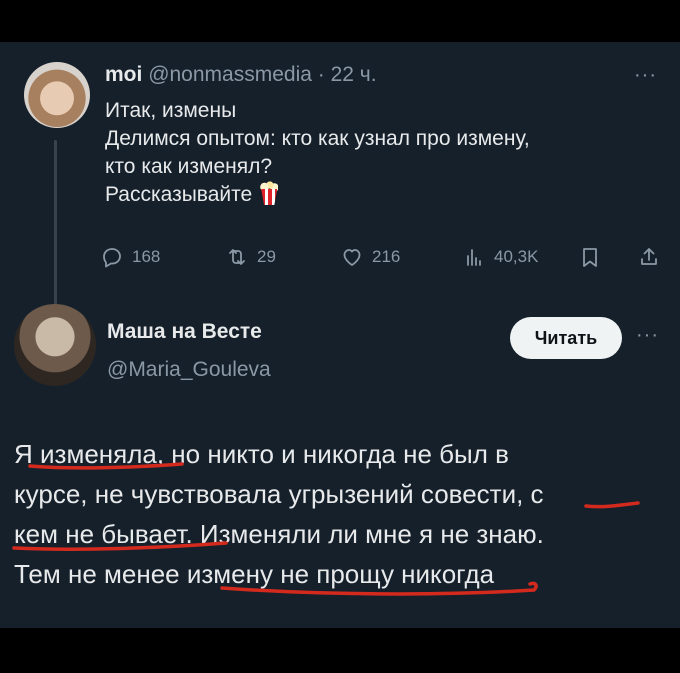 The height and width of the screenshot is (673, 680). What do you see at coordinates (590, 257) in the screenshot?
I see `bookmark-icon` at bounding box center [590, 257].